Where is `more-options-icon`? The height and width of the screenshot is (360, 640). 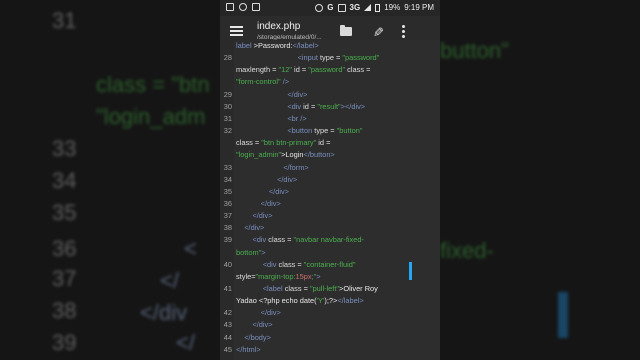
more-options-icon is located at coordinates (404, 32).